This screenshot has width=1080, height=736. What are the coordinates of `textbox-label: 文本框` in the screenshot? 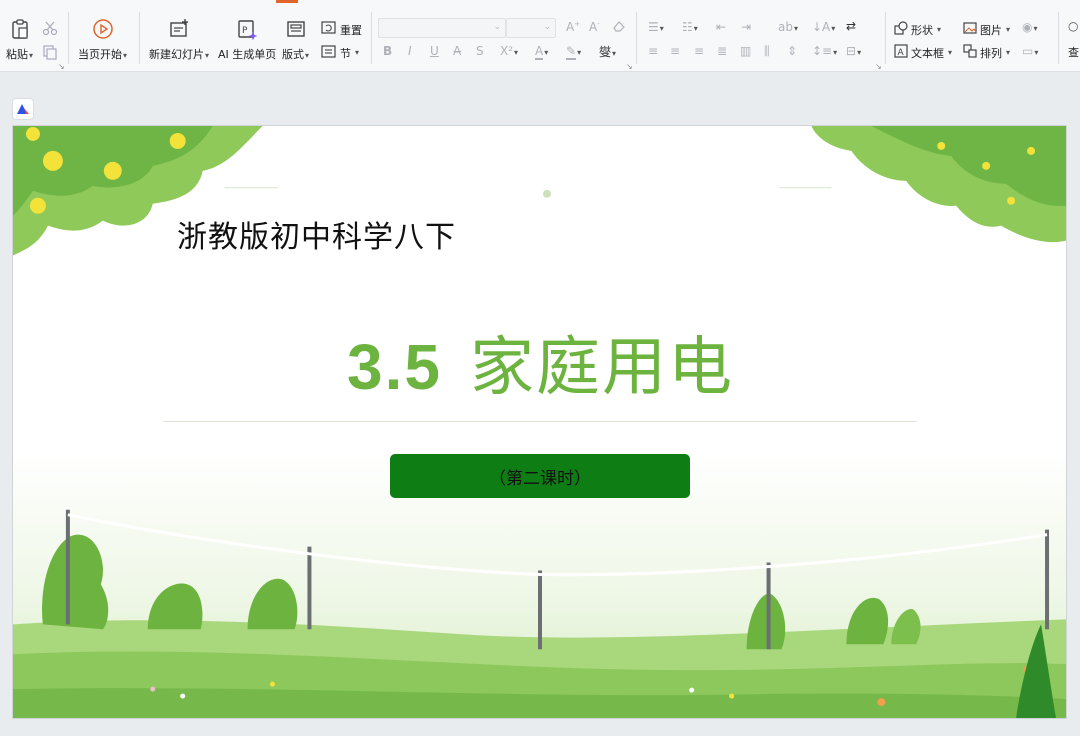 It's located at (927, 53).